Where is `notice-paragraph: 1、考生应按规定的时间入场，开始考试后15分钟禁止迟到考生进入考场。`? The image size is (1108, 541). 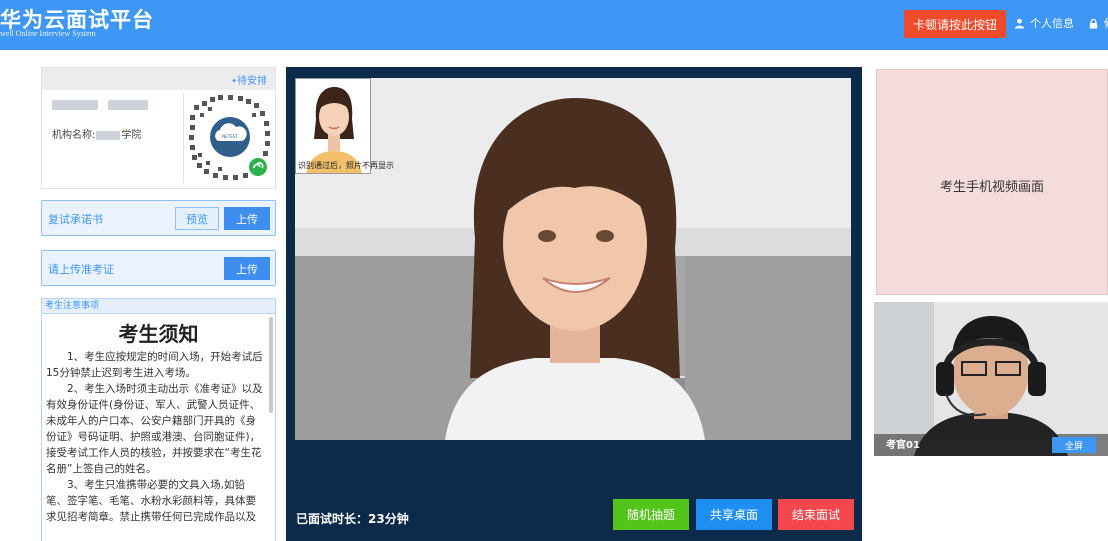 notice-paragraph: 1、考生应按规定的时间入场，开始考试后15分钟禁止迟到考生进入考场。 is located at coordinates (154, 365).